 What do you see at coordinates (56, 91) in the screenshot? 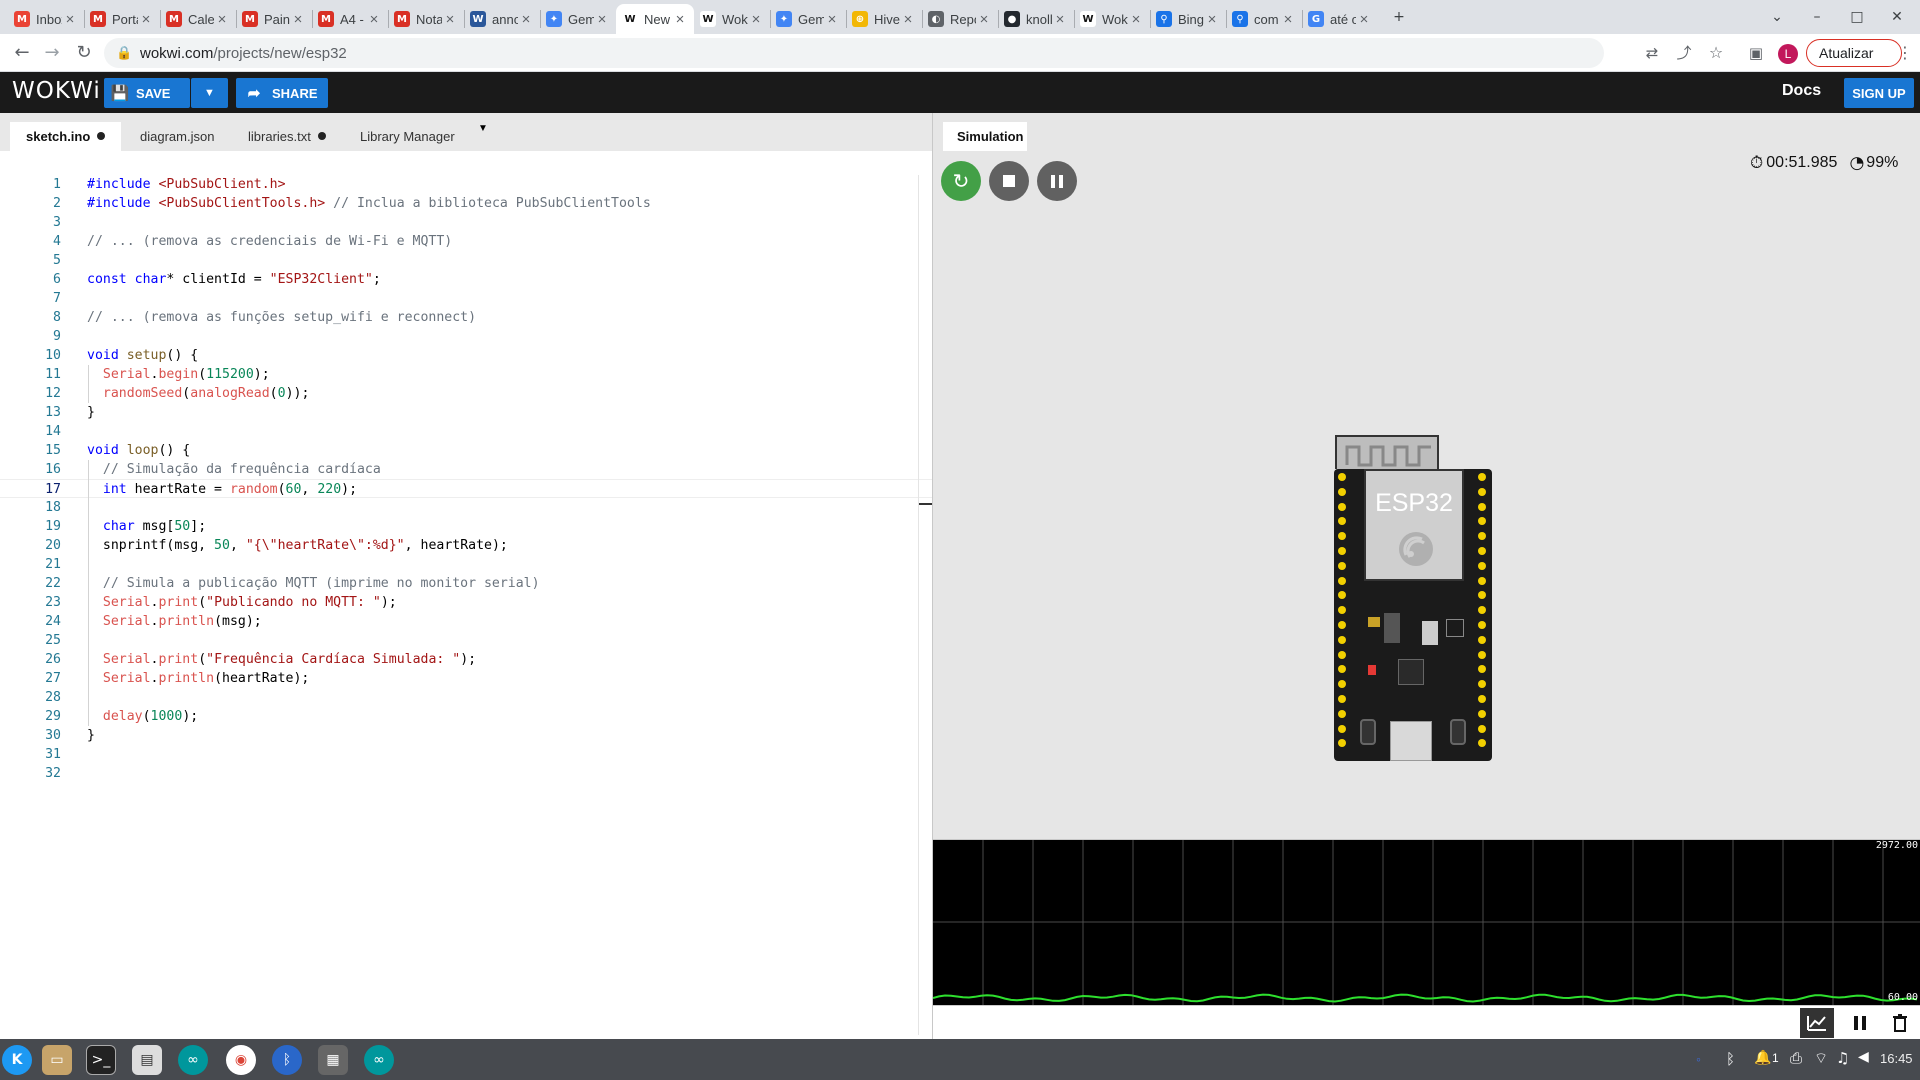
I see `wokwi-logo: WOKWi` at bounding box center [56, 91].